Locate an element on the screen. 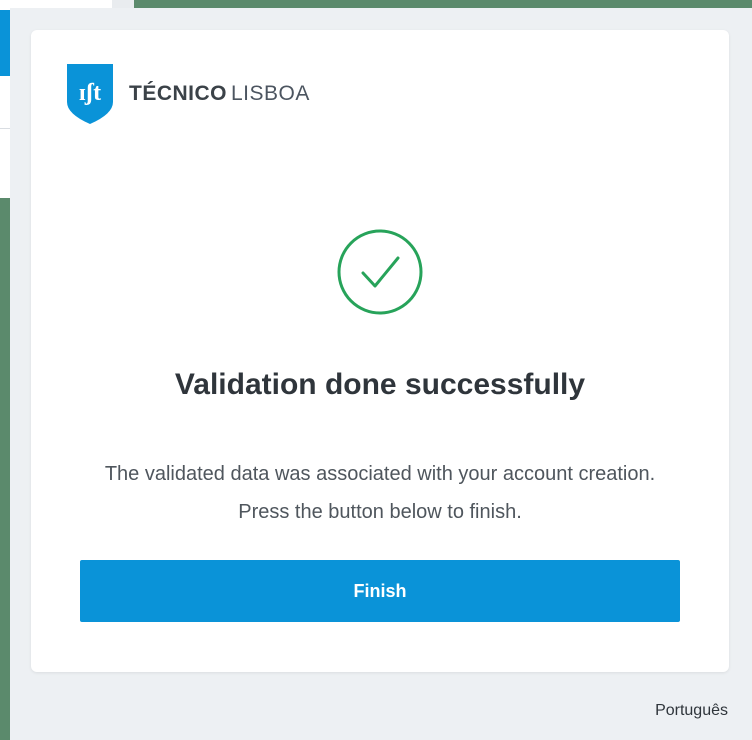 The height and width of the screenshot is (740, 752). background-accent is located at coordinates (5, 43).